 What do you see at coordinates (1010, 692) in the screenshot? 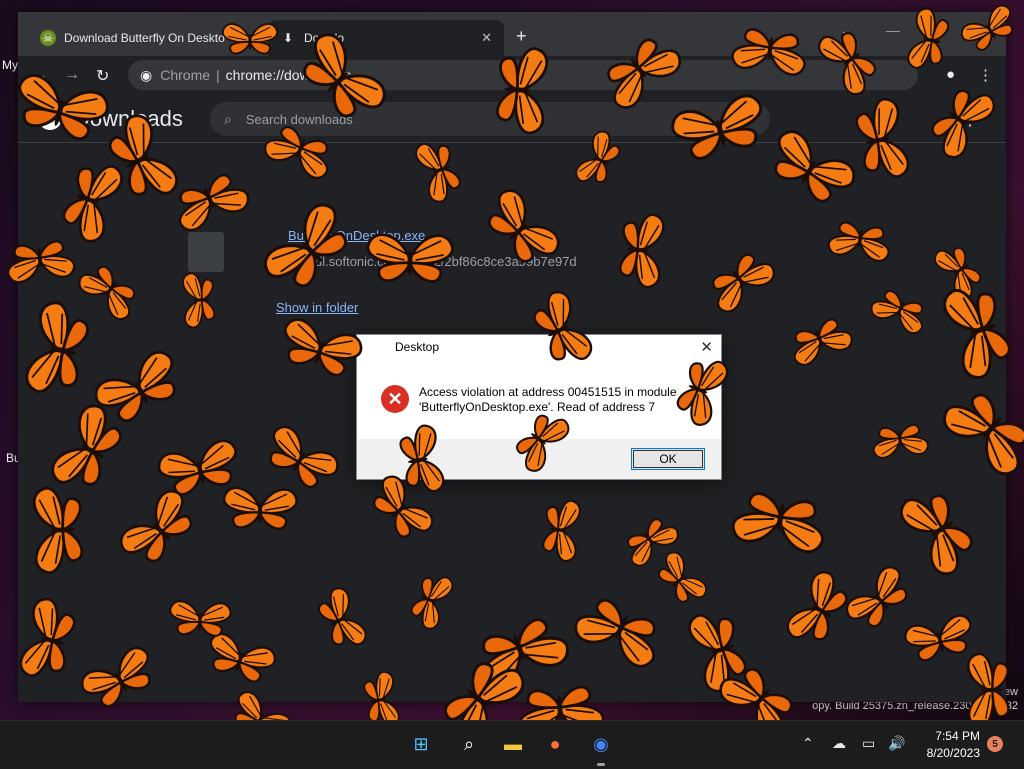
I see `build-watermark-line: ew` at bounding box center [1010, 692].